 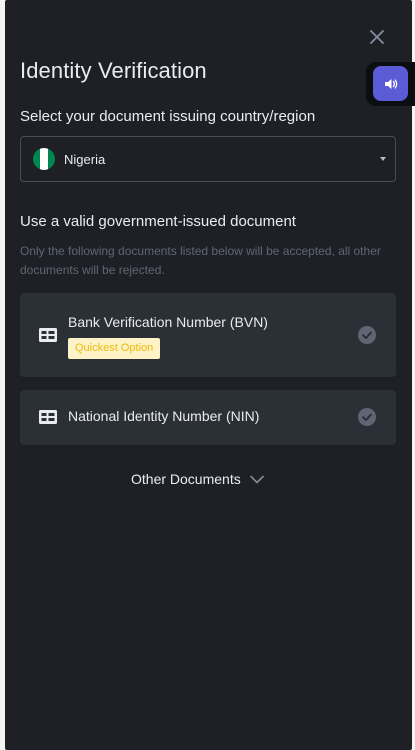 I want to click on nigeria-flag-icon, so click(x=44, y=159).